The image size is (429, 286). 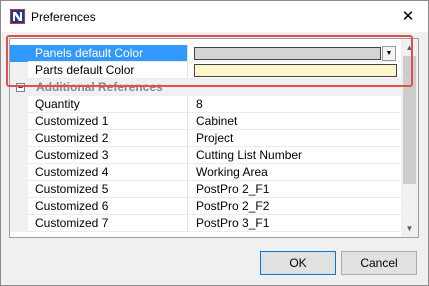 What do you see at coordinates (108, 70) in the screenshot?
I see `property-name: Parts default Color` at bounding box center [108, 70].